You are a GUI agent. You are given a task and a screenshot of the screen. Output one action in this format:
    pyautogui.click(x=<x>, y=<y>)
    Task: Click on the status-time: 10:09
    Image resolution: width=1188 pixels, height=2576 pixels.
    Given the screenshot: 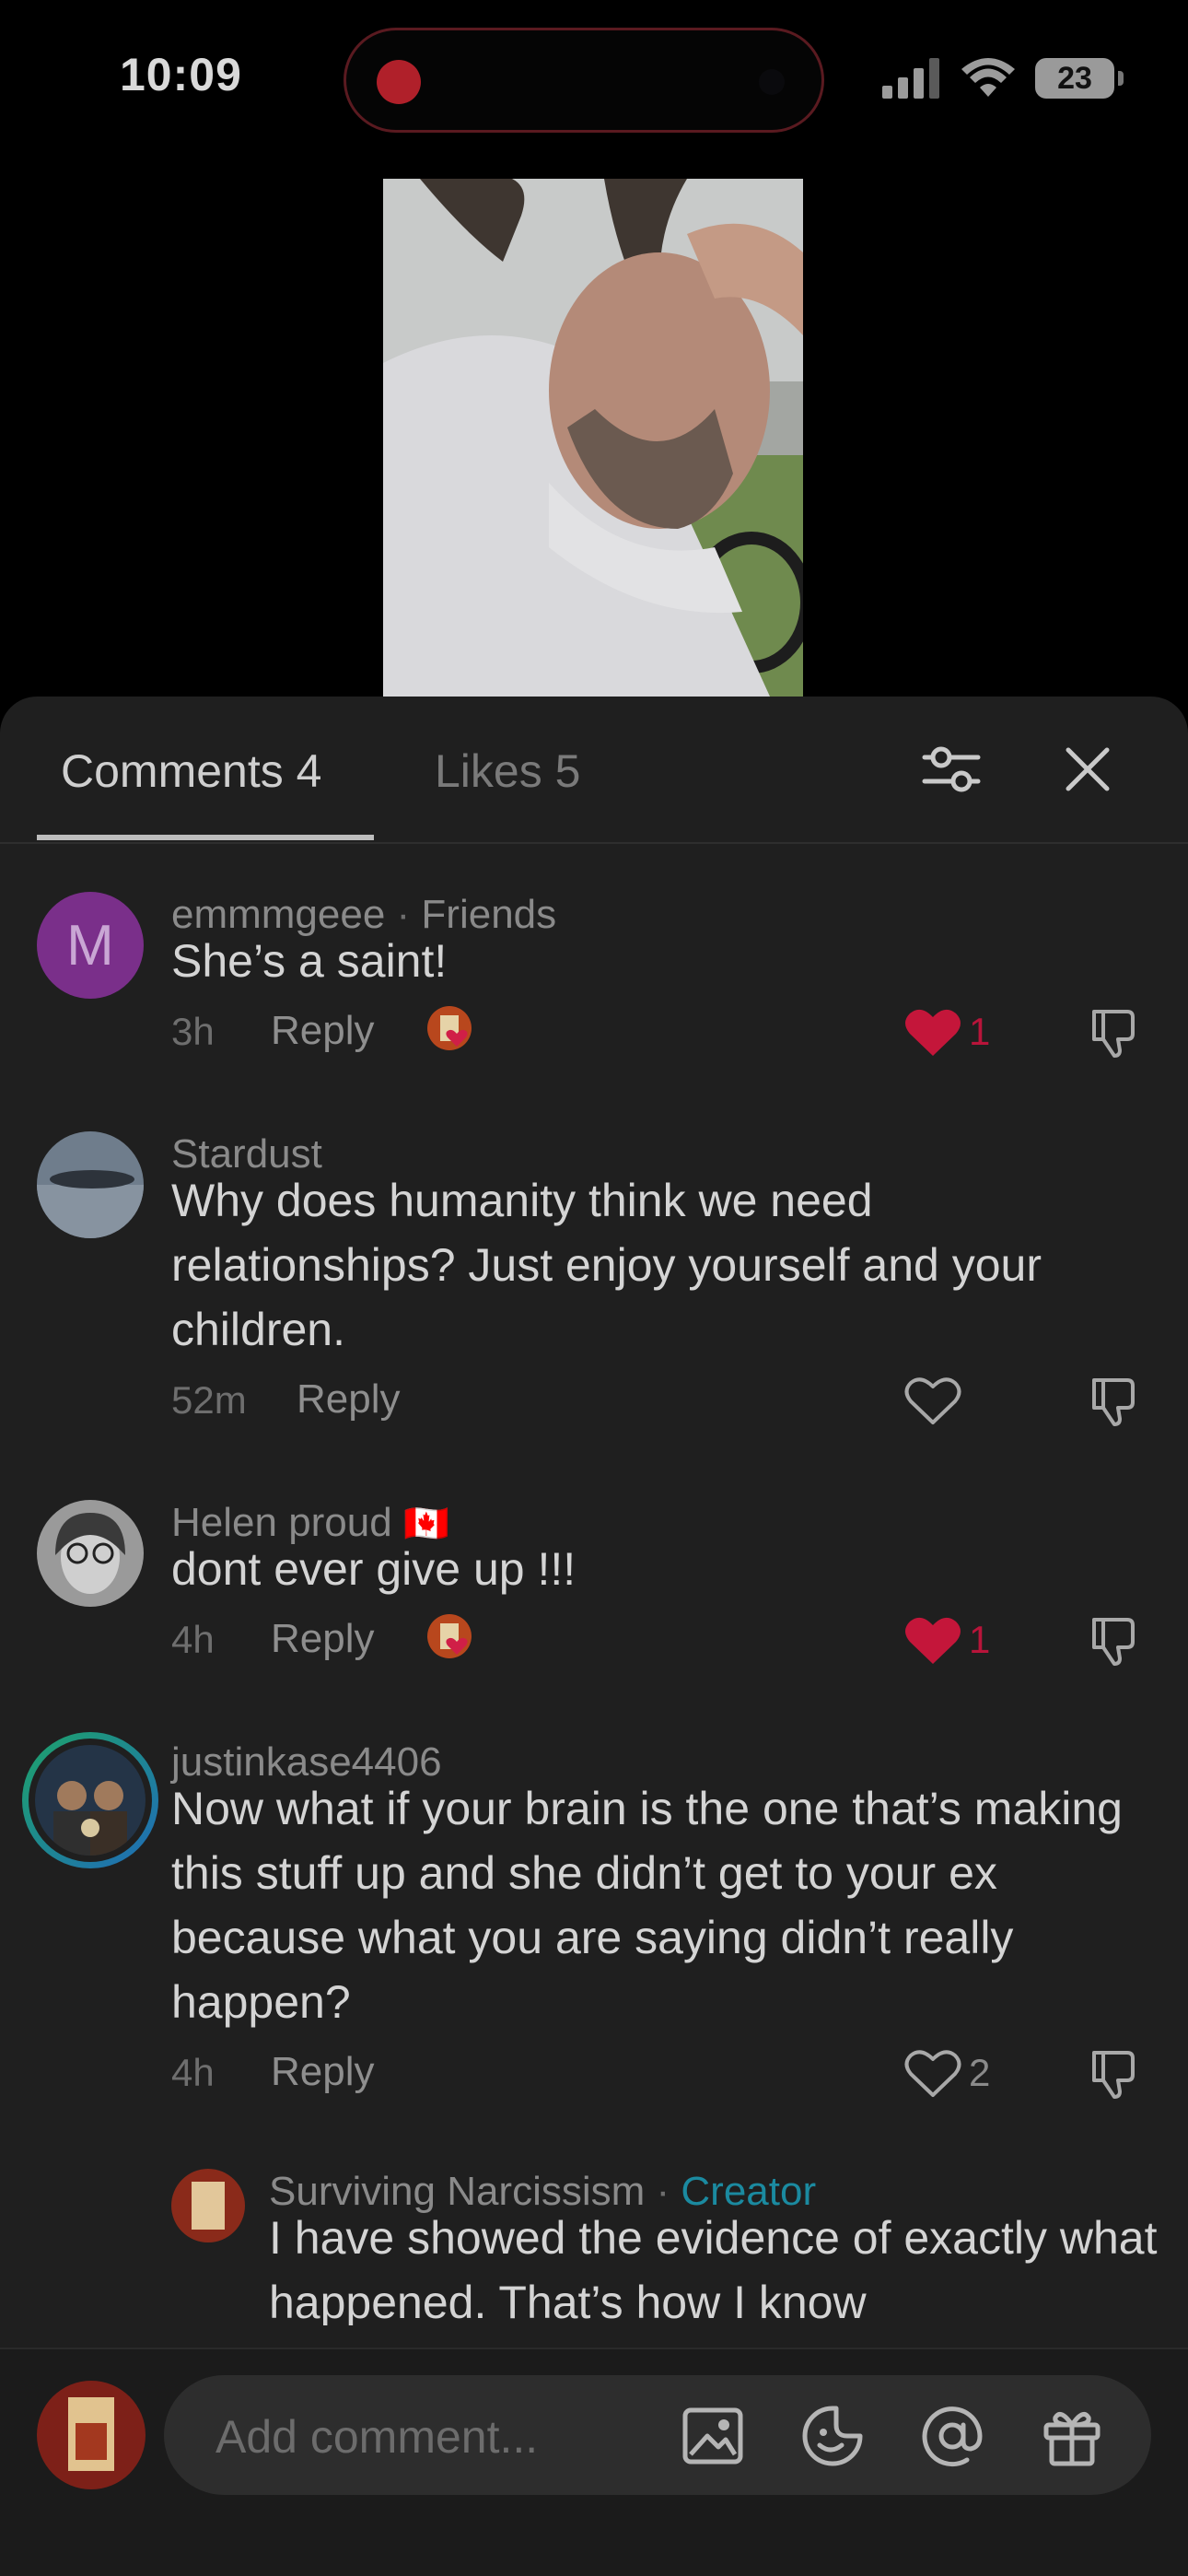 What is the action you would take?
    pyautogui.click(x=181, y=74)
    